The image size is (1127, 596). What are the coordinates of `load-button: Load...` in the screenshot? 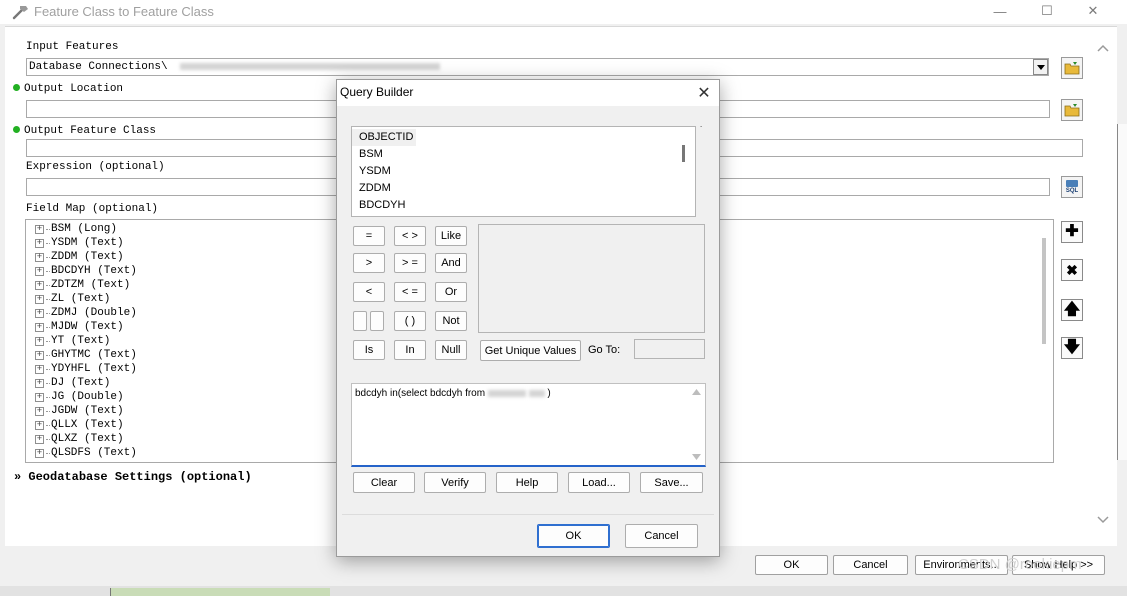 It's located at (599, 482).